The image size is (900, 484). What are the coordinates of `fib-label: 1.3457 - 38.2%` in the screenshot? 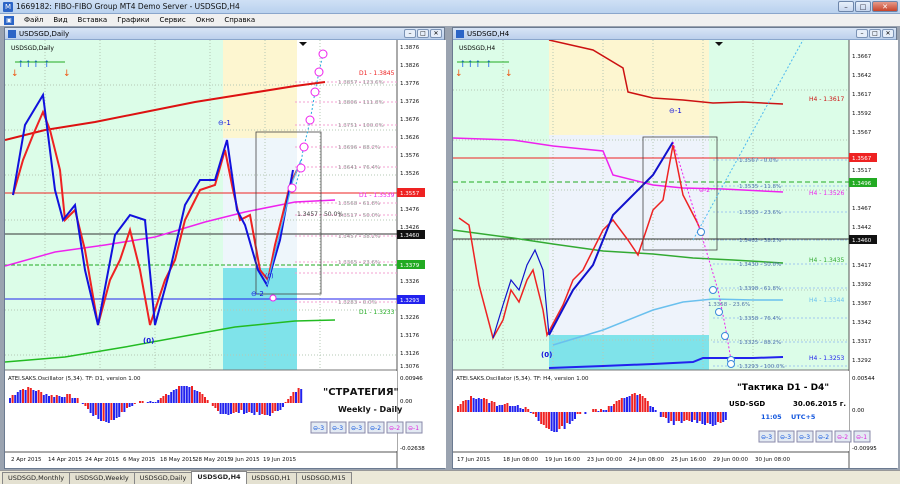 It's located at (359, 237).